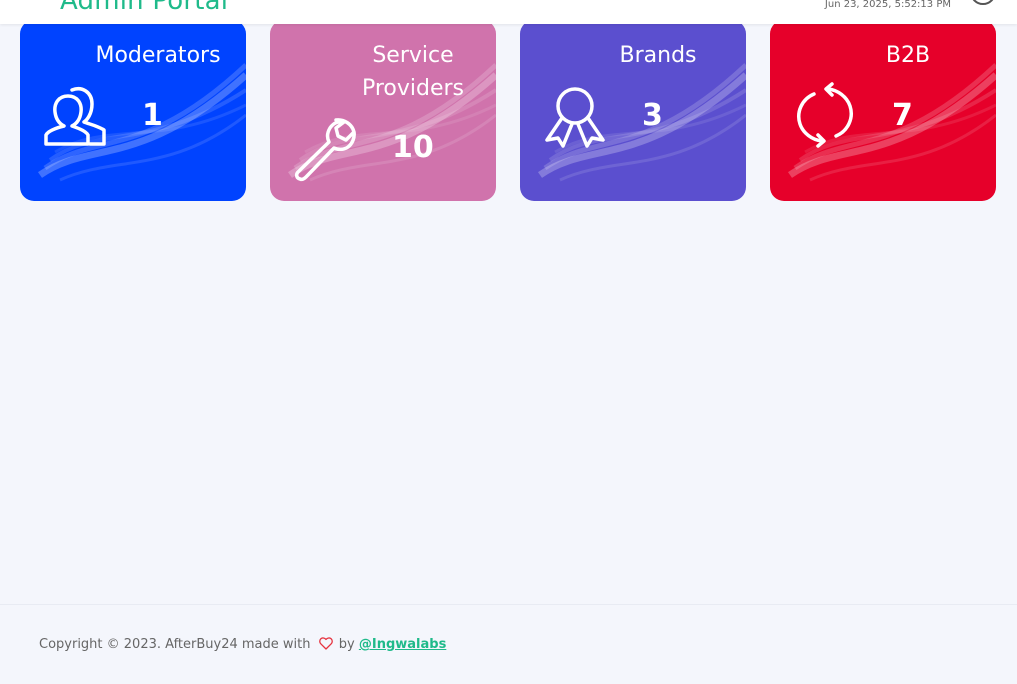 This screenshot has height=684, width=1017. I want to click on brands-card: Brands 3, so click(633, 110).